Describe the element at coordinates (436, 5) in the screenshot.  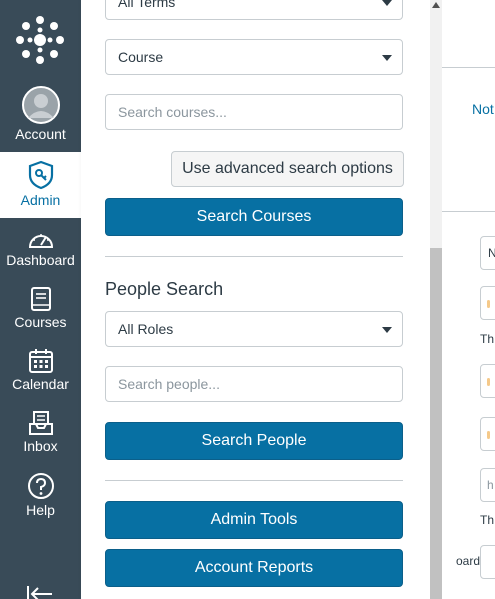
I see `scroll-up-arrow-icon` at that location.